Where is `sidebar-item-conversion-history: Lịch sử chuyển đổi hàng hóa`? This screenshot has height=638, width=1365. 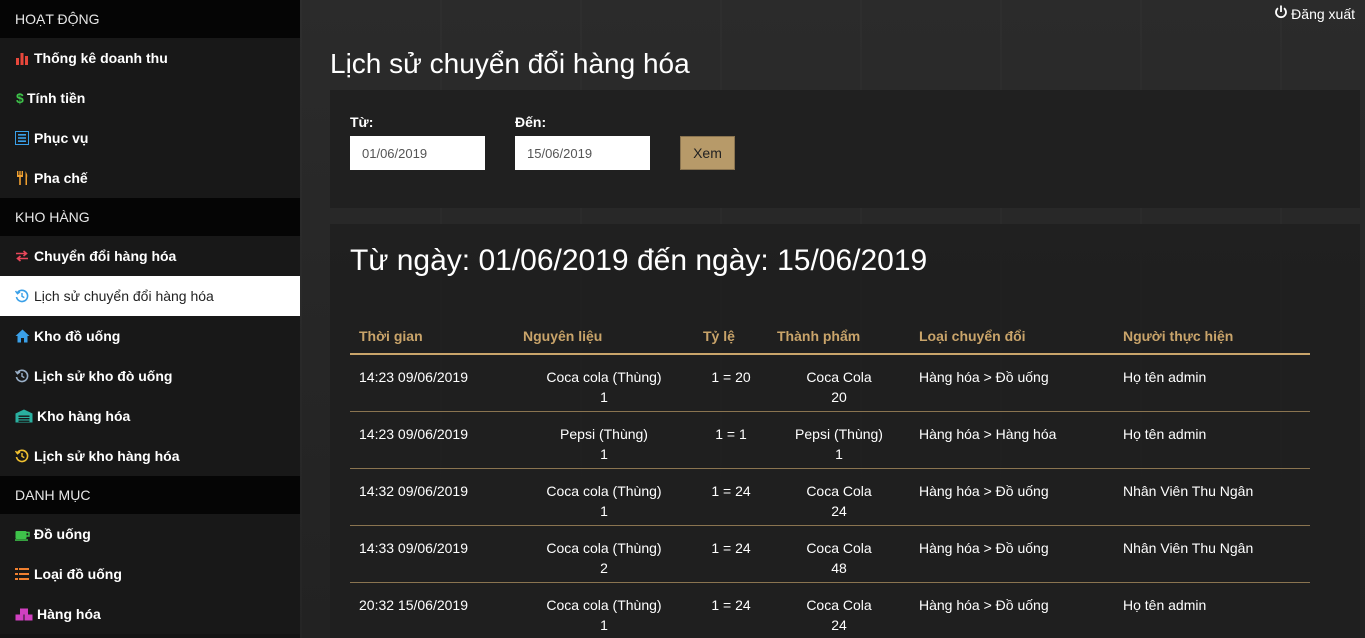
sidebar-item-conversion-history: Lịch sử chuyển đổi hàng hóa is located at coordinates (150, 296).